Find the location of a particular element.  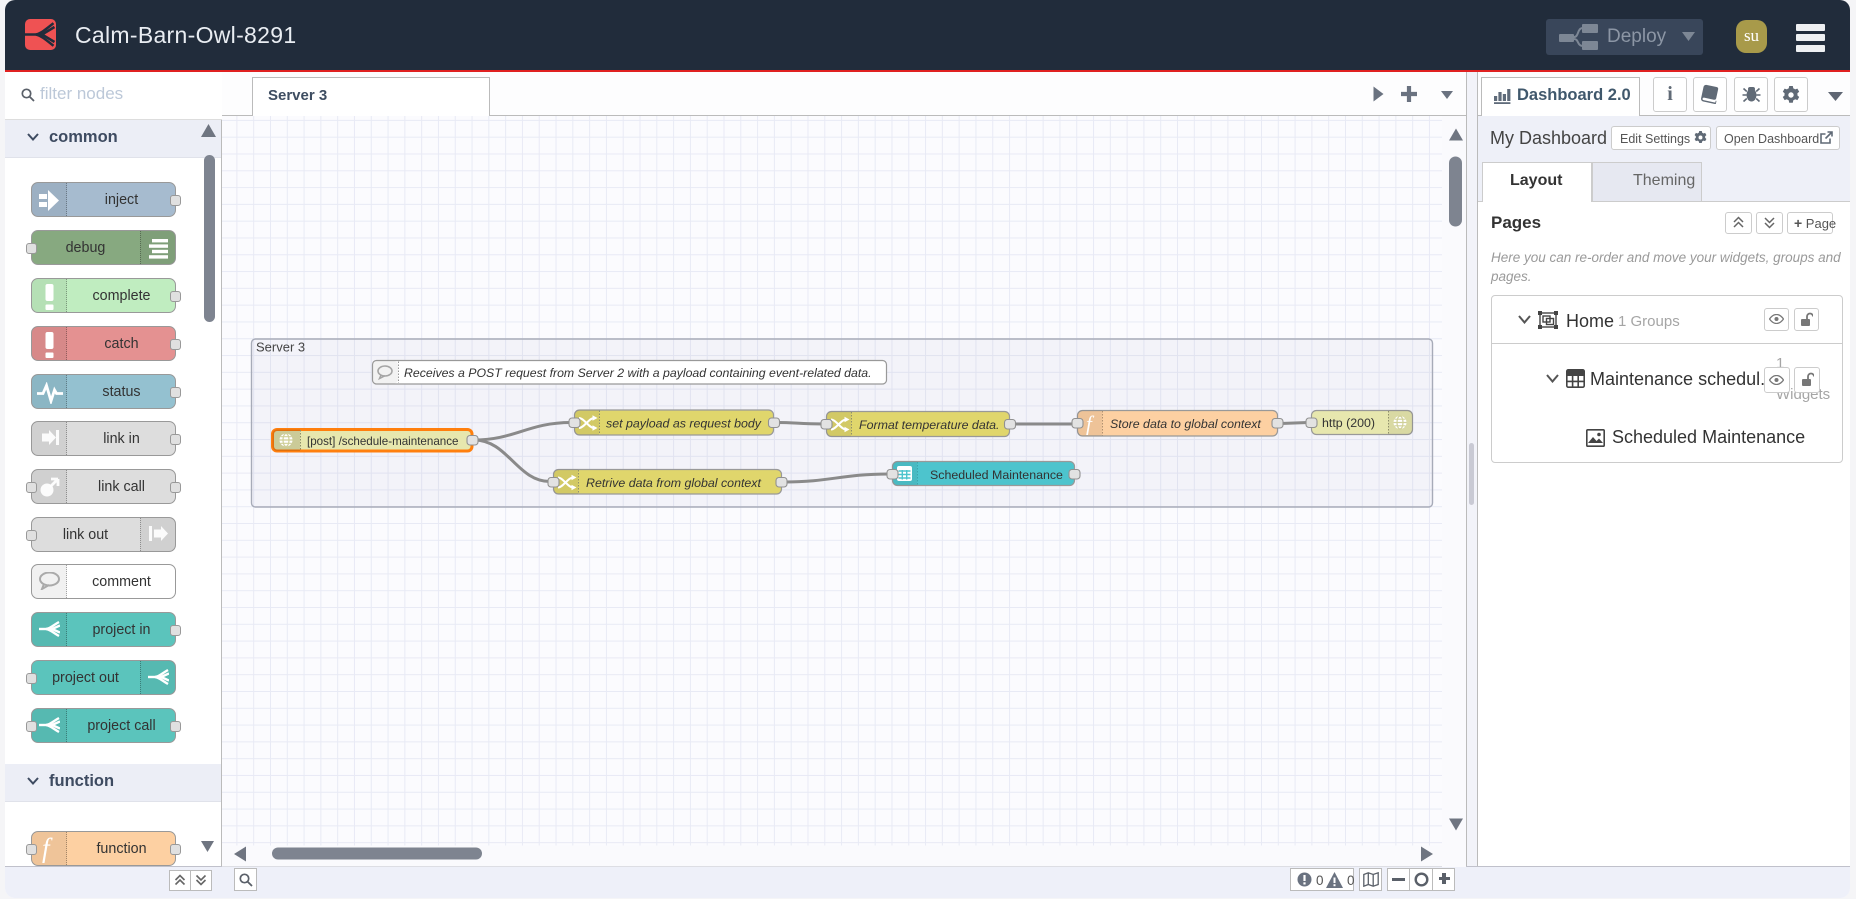

svg-text: Server 3 is located at coordinates (280, 346).